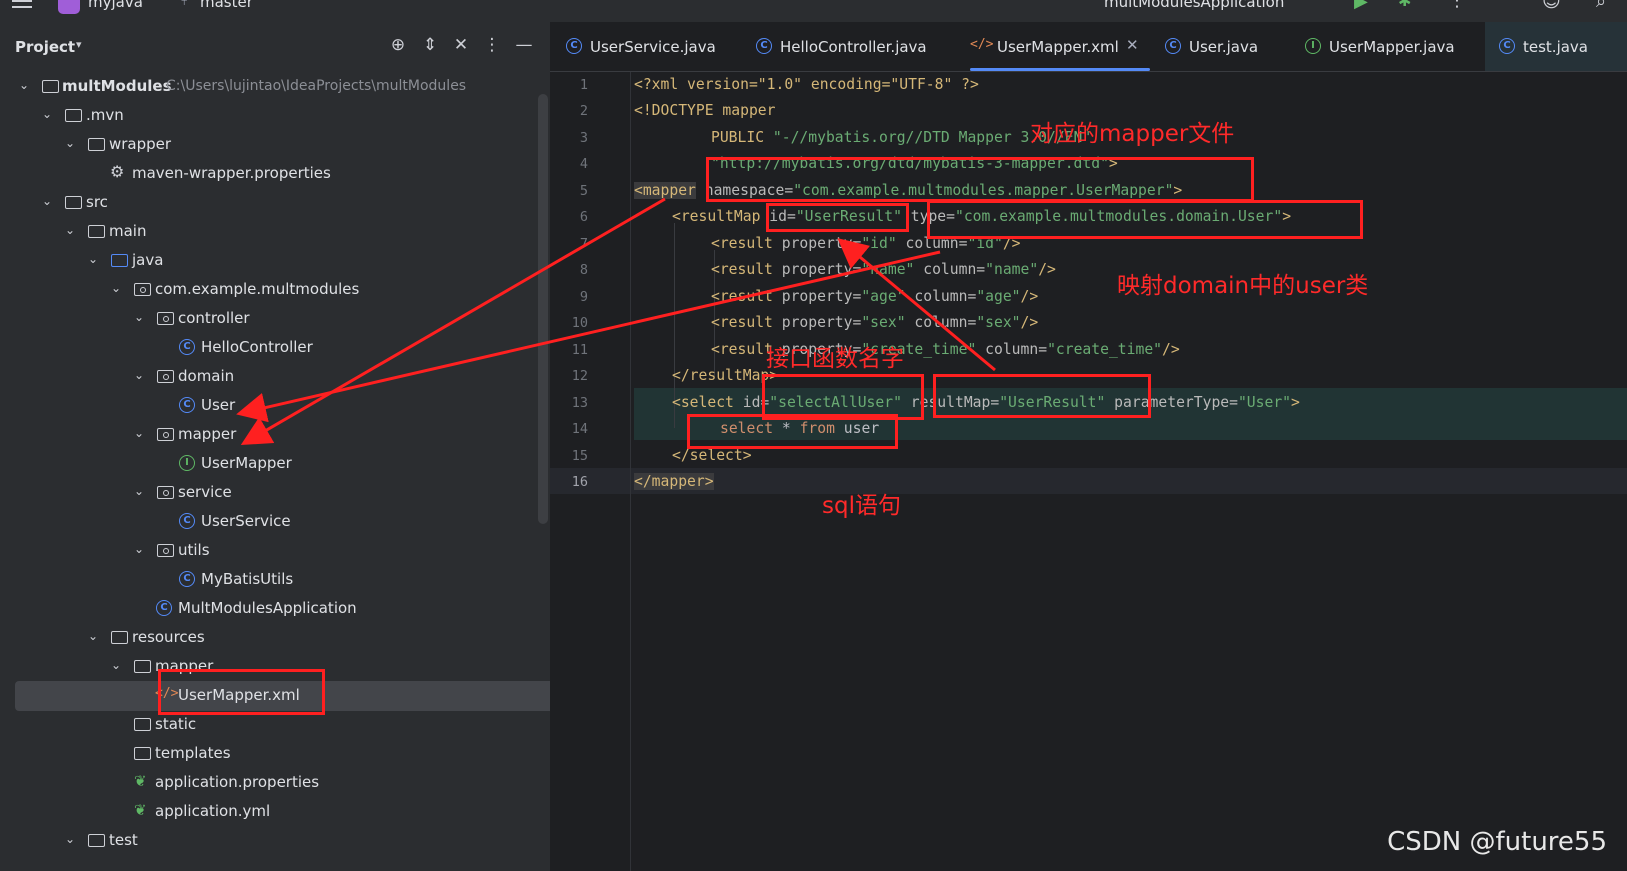 The height and width of the screenshot is (871, 1627). What do you see at coordinates (285, 609) in the screenshot?
I see `tree-node-application-class: C MultModulesApplication` at bounding box center [285, 609].